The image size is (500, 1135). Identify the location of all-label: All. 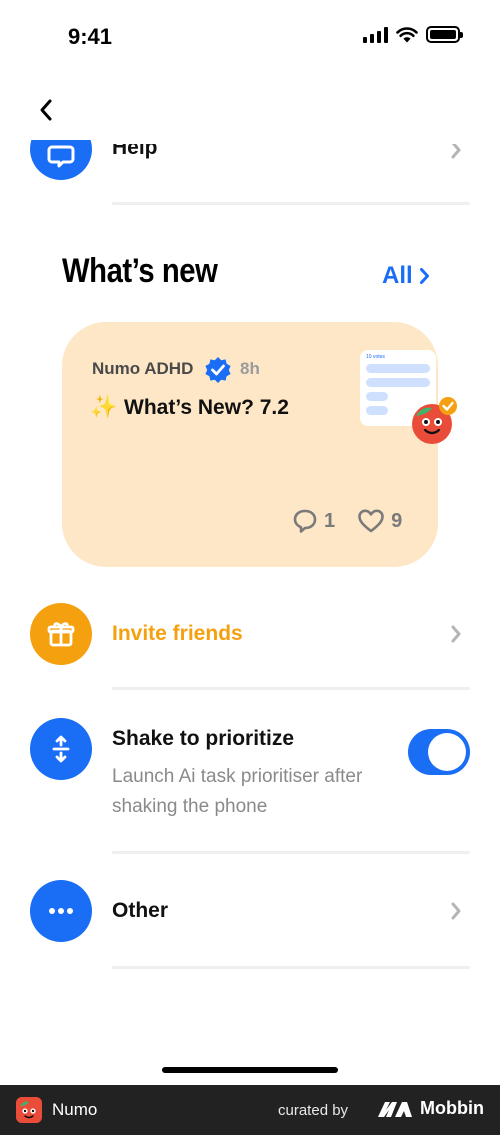
(397, 275).